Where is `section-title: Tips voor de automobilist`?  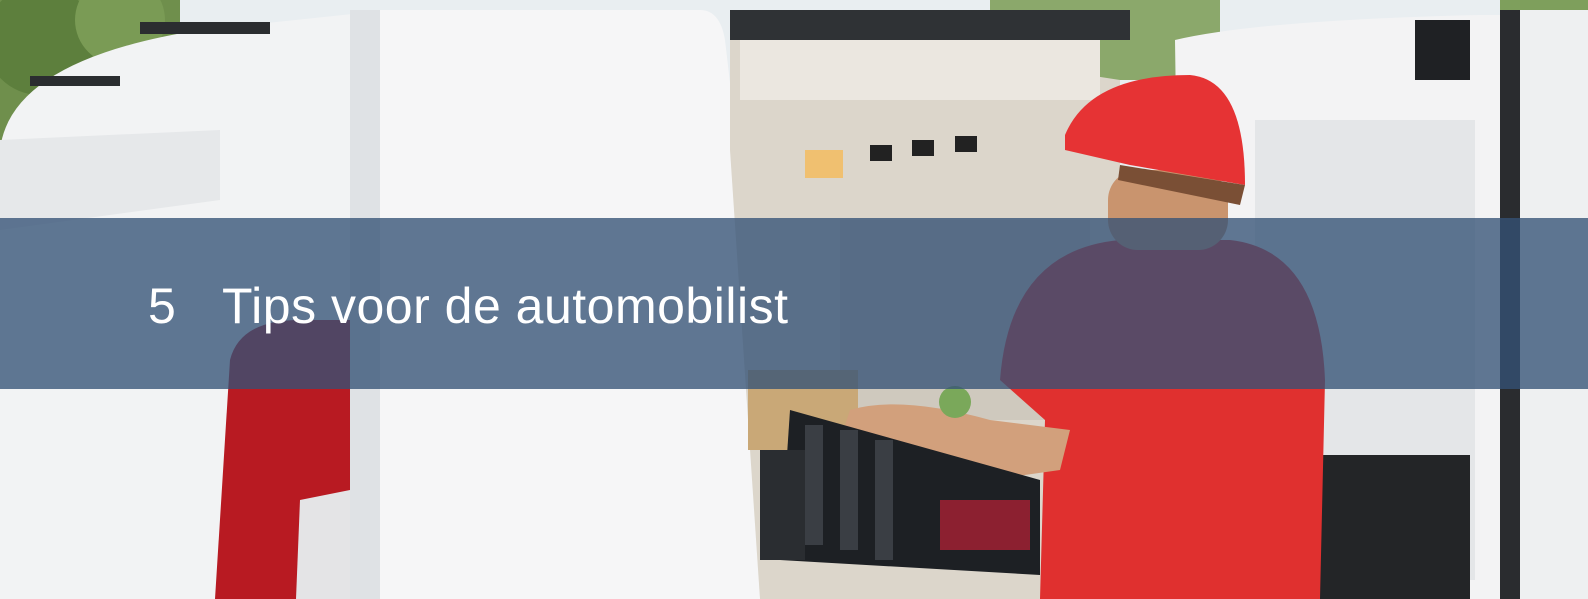
section-title: Tips voor de automobilist is located at coordinates (505, 306).